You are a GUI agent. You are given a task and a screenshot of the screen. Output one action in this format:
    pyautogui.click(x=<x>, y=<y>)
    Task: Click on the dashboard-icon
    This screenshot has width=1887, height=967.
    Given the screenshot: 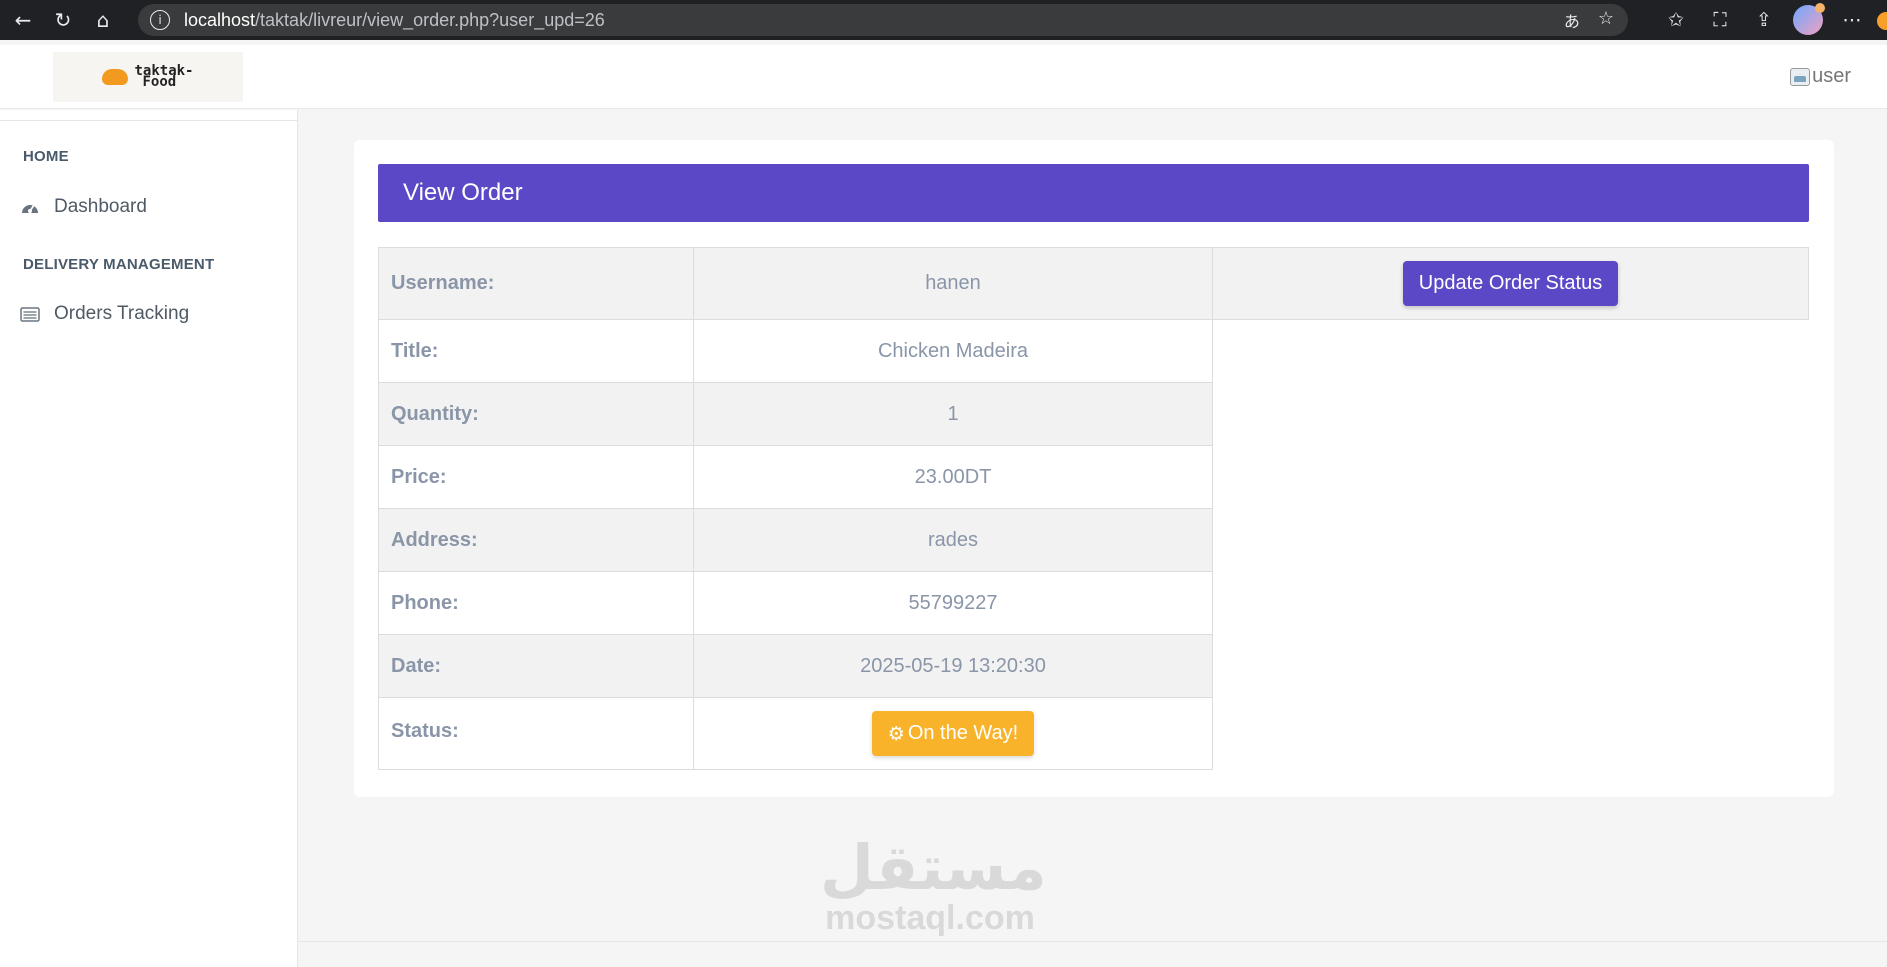 What is the action you would take?
    pyautogui.click(x=30, y=207)
    